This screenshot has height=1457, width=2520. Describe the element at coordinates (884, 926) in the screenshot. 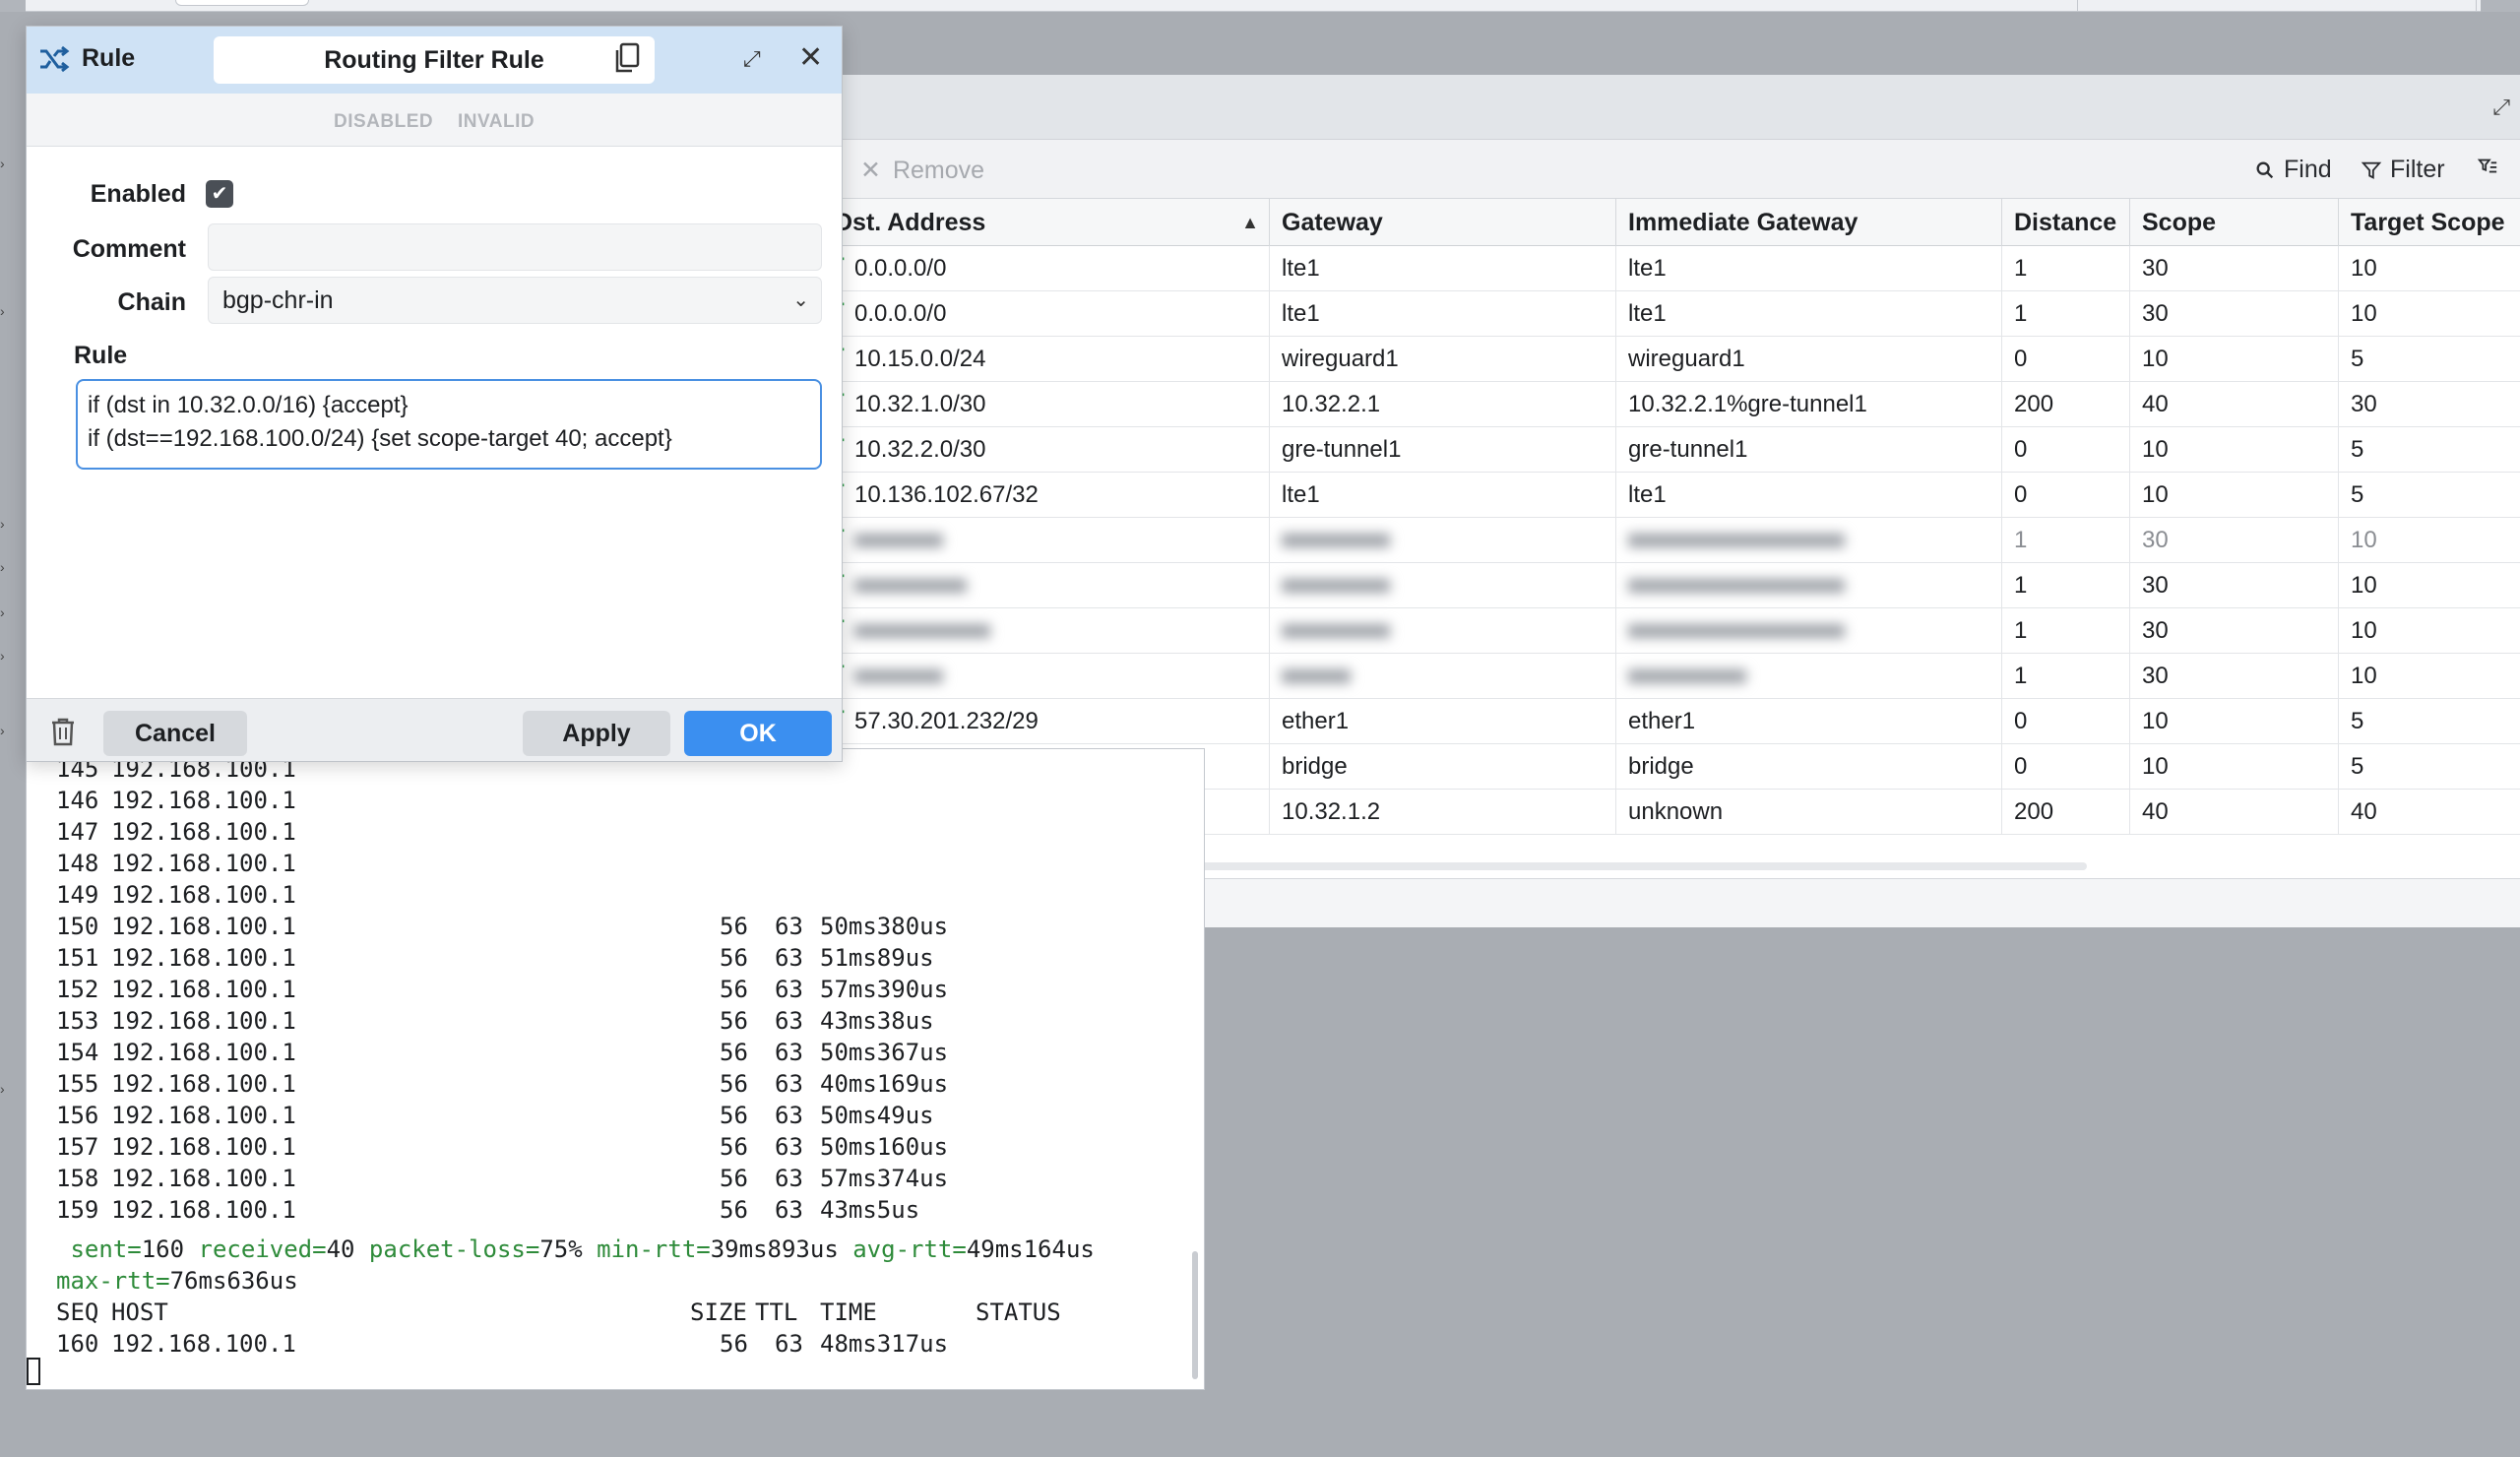

I see `time-value: 50ms380us` at that location.